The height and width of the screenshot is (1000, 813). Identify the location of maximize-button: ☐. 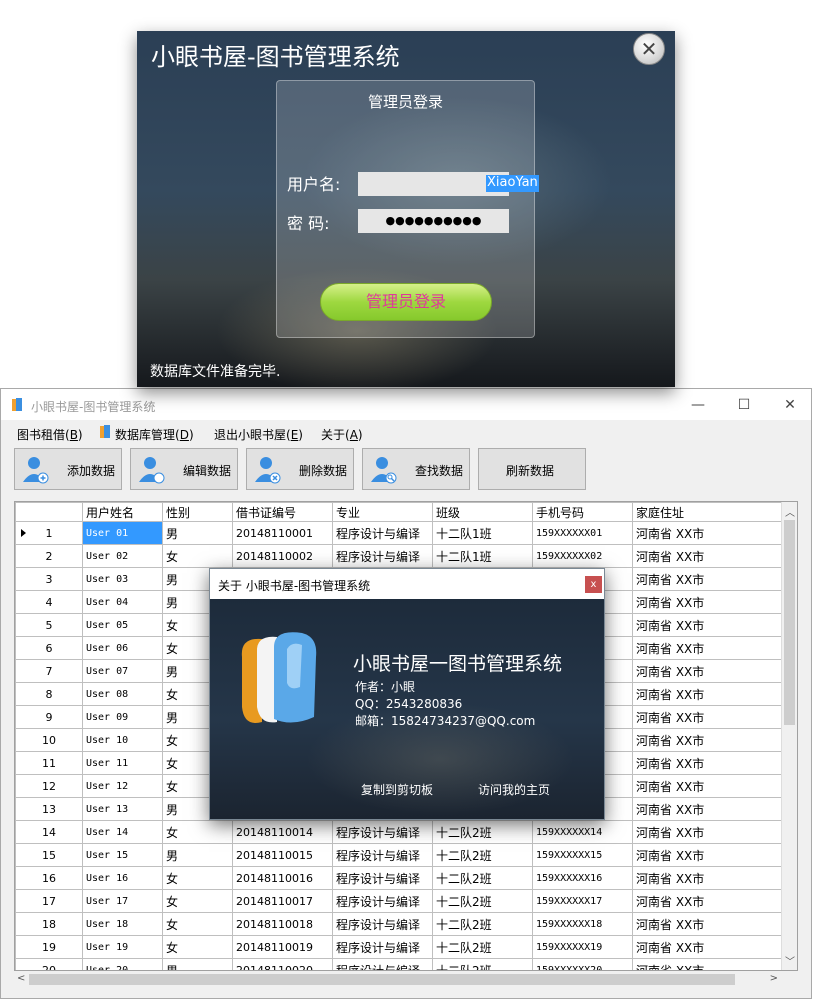
(744, 404).